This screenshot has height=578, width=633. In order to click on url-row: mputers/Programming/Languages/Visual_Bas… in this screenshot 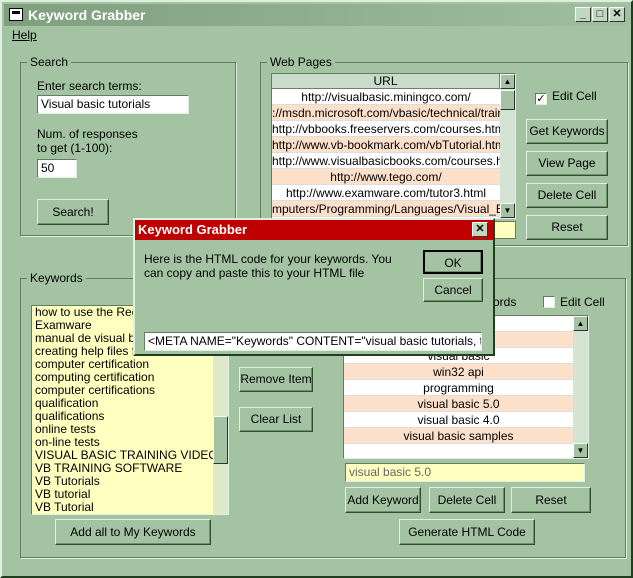, I will do `click(386, 209)`.